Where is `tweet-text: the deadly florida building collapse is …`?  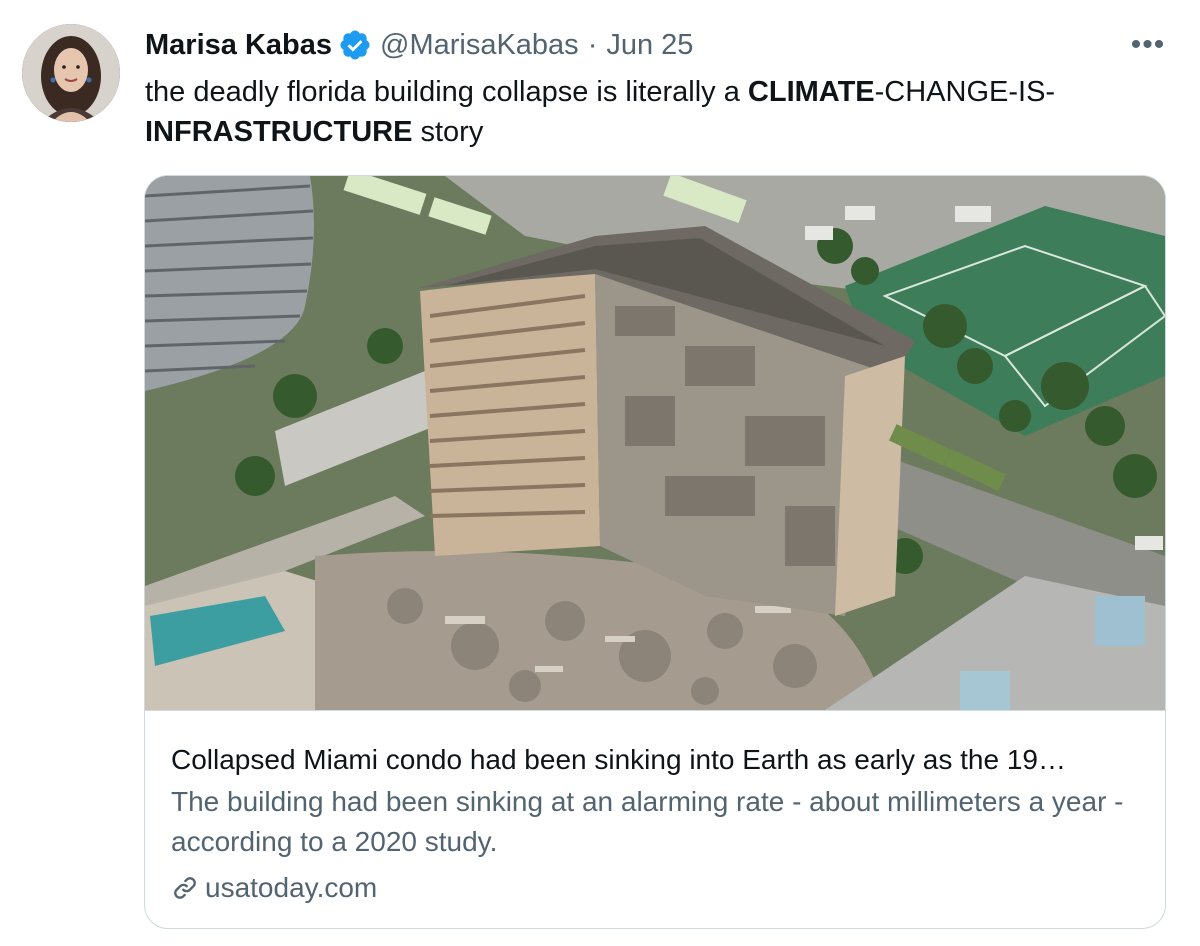
tweet-text: the deadly florida building collapse is … is located at coordinates (655, 112).